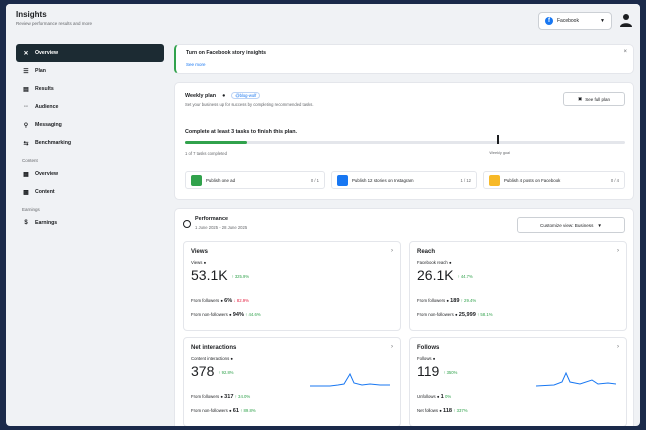 Image resolution: width=646 pixels, height=430 pixels. Describe the element at coordinates (242, 396) in the screenshot. I see `row-delta: ↑ 34.0%` at that location.